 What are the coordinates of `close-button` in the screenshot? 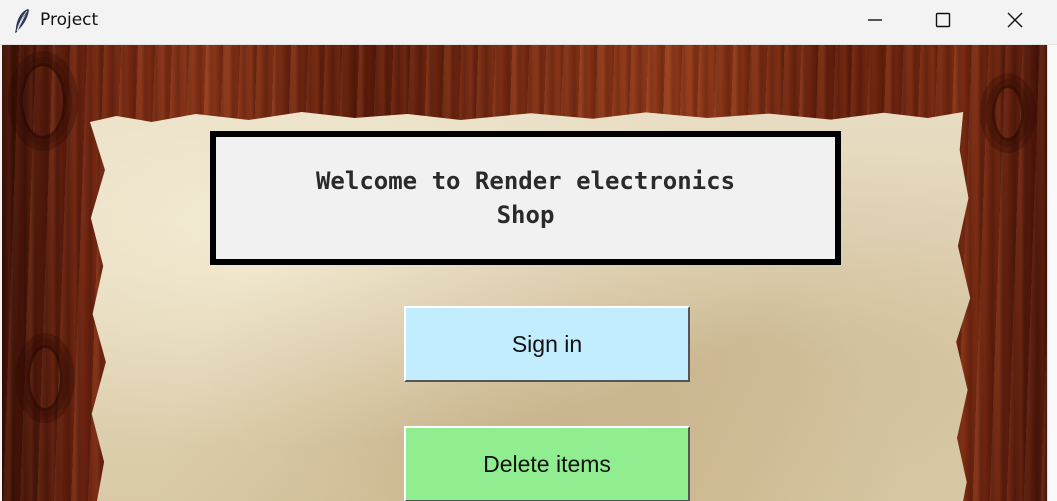 It's located at (1015, 22).